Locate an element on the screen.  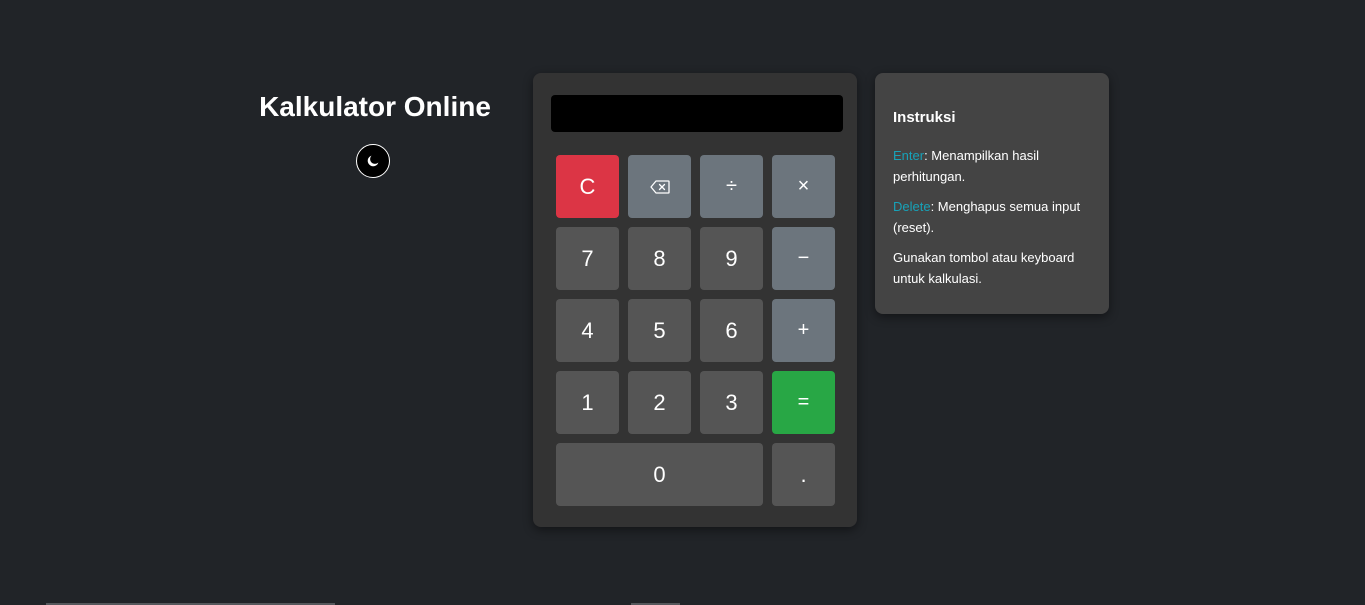
theme-toggle-button is located at coordinates (373, 161).